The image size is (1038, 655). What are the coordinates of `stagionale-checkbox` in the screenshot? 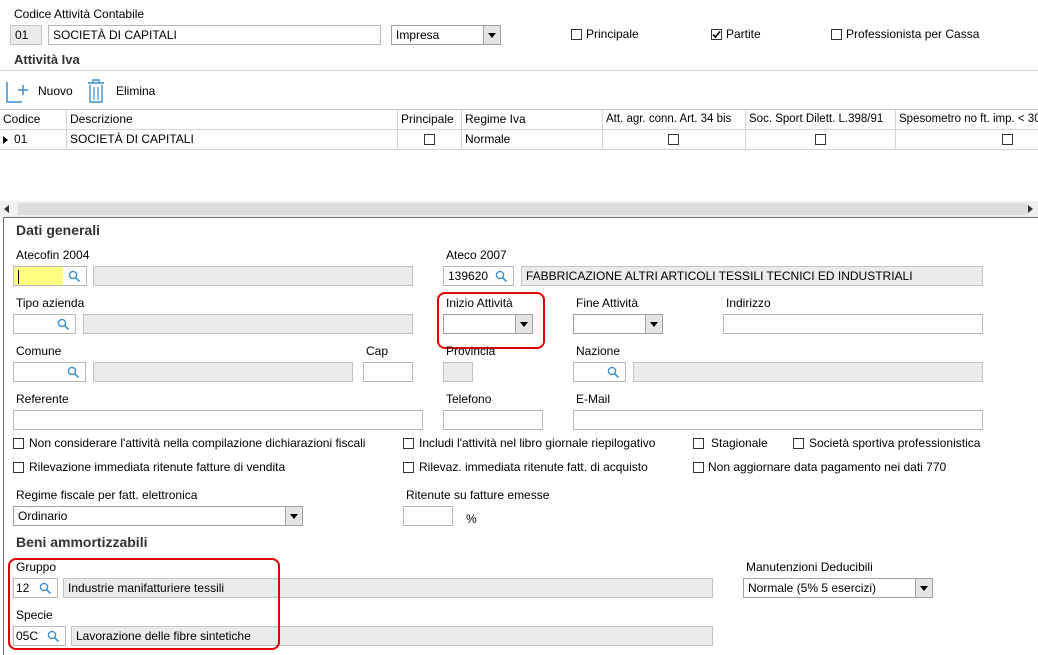 It's located at (698, 443).